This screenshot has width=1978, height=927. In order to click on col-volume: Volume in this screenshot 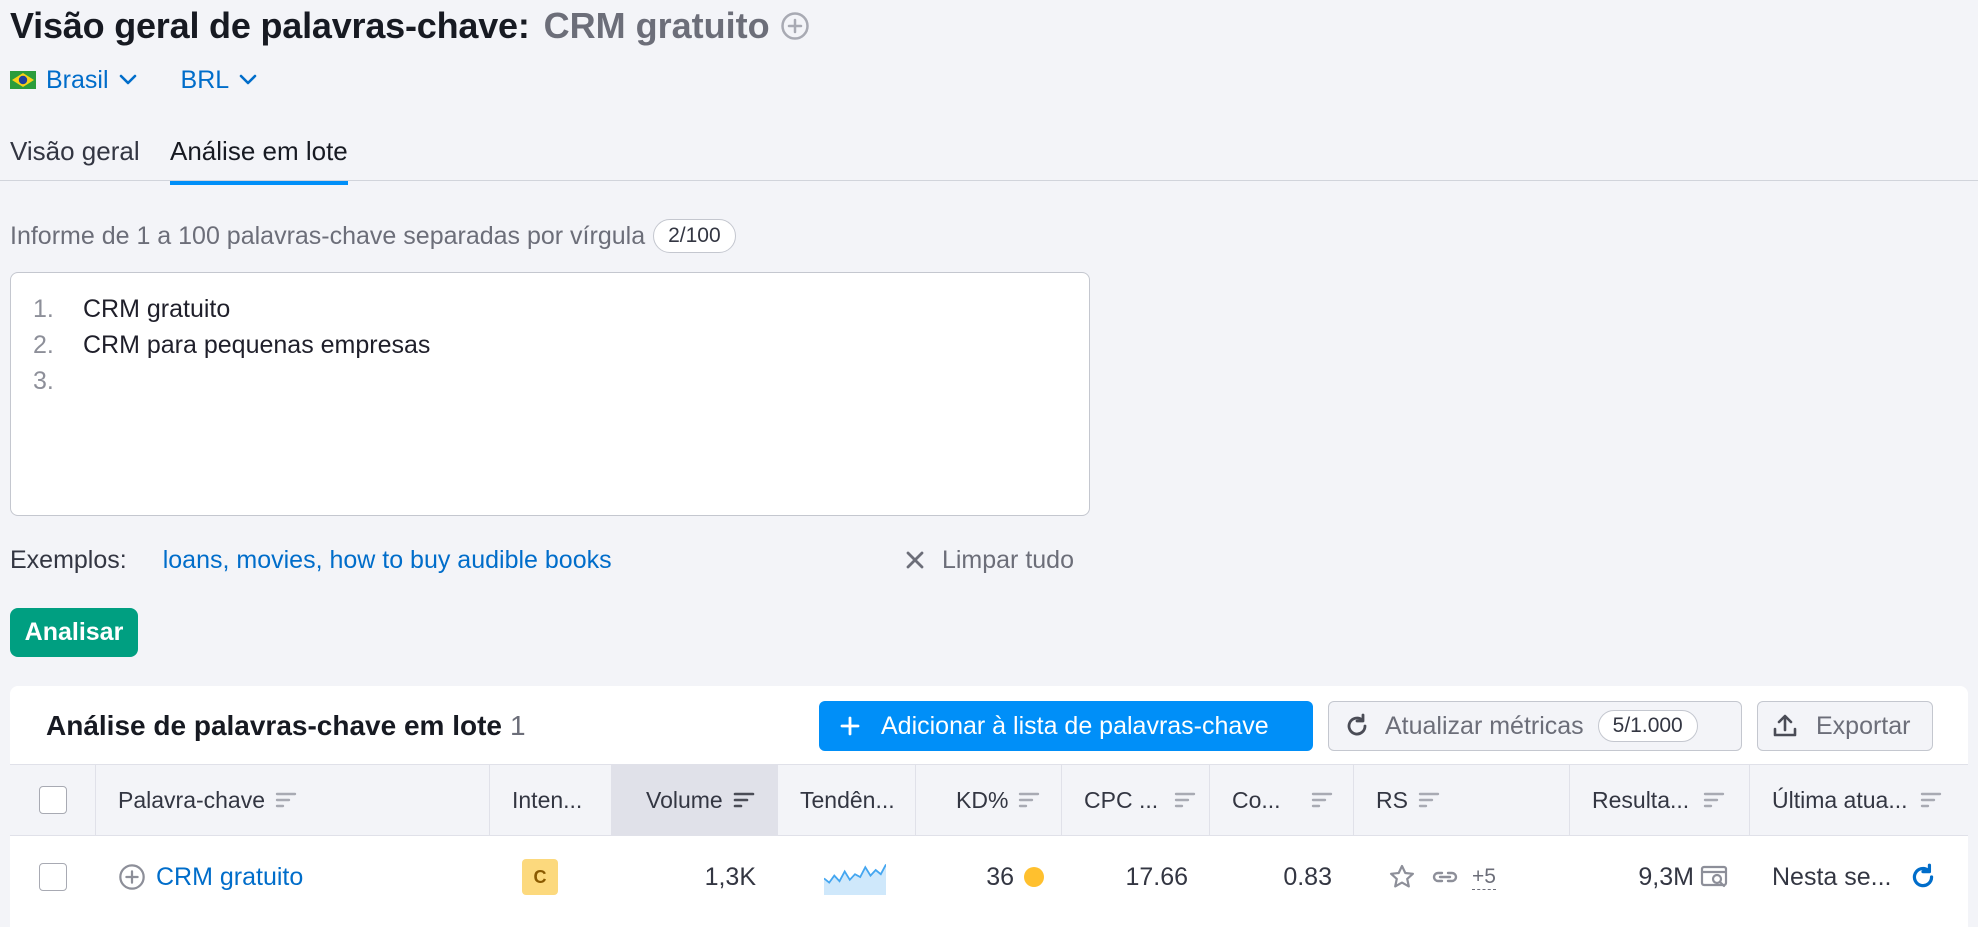, I will do `click(695, 800)`.